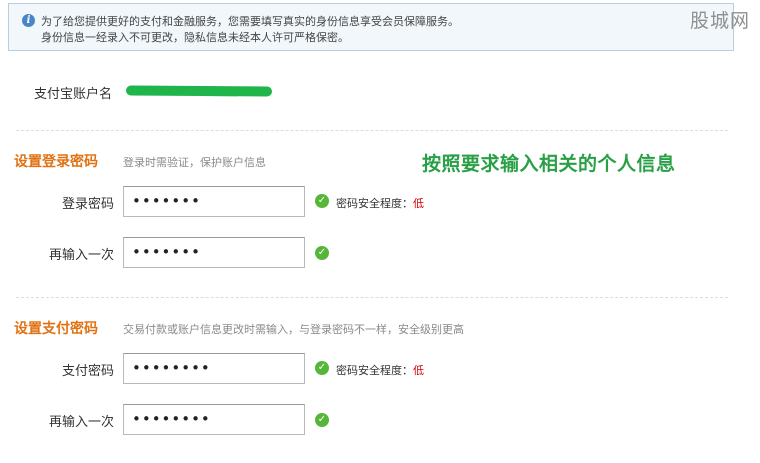  Describe the element at coordinates (214, 368) in the screenshot. I see `pay-password-input: ••••••••` at that location.